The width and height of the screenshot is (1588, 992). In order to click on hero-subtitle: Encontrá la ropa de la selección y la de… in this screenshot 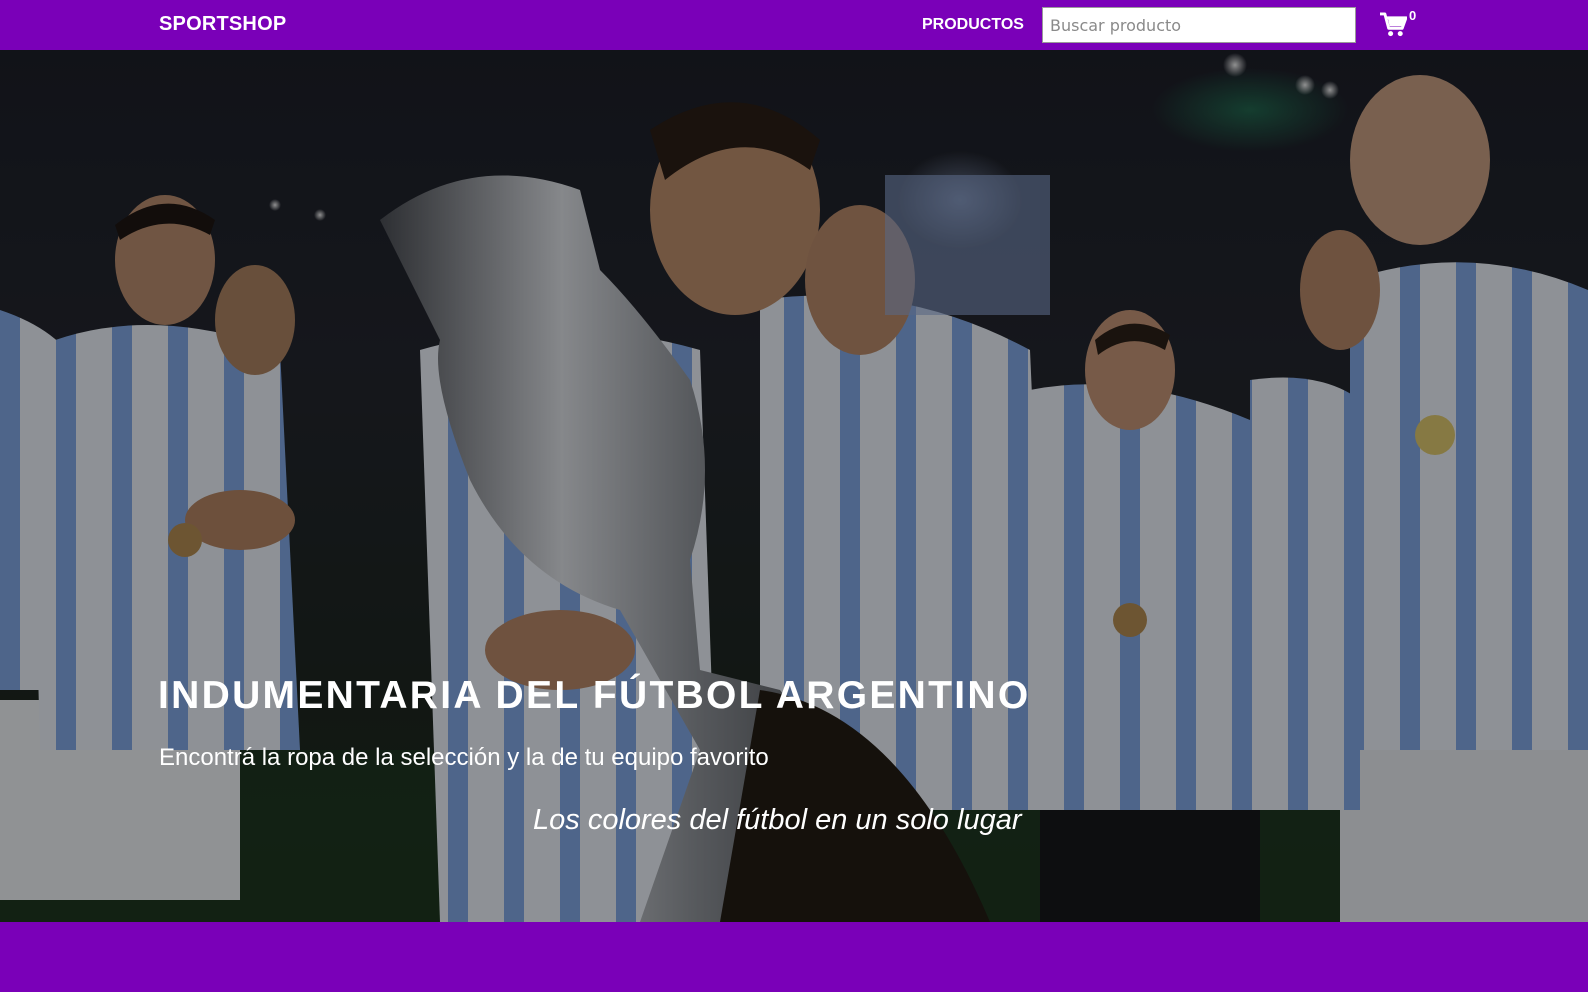, I will do `click(464, 757)`.